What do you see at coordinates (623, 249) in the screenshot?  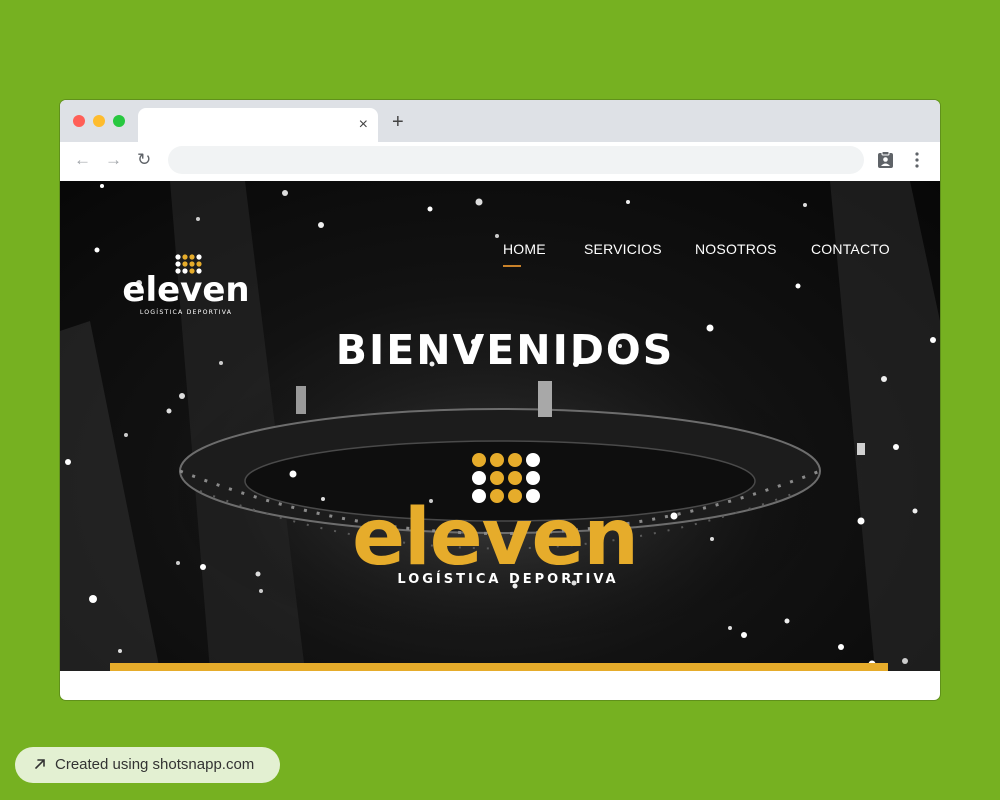 I see `nav-servicios: SERVICIOS` at bounding box center [623, 249].